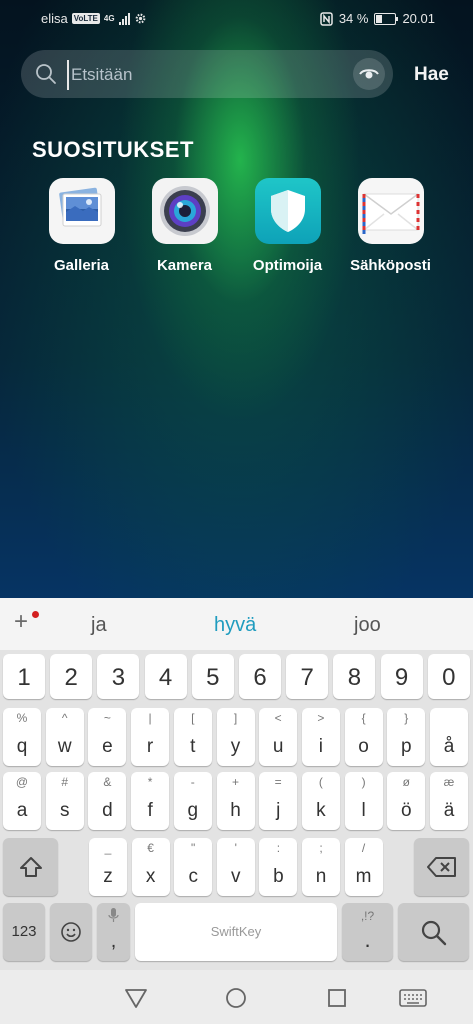 Image resolution: width=473 pixels, height=1024 pixels. I want to click on network-type: 4G, so click(109, 18).